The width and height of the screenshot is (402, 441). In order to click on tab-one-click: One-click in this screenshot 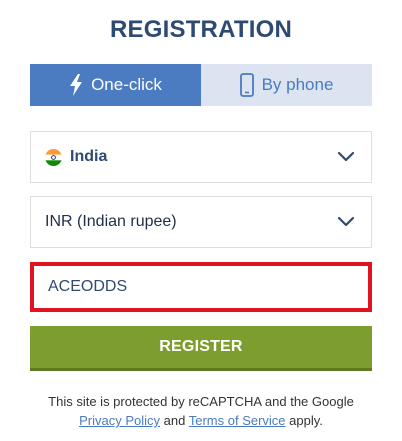, I will do `click(115, 85)`.